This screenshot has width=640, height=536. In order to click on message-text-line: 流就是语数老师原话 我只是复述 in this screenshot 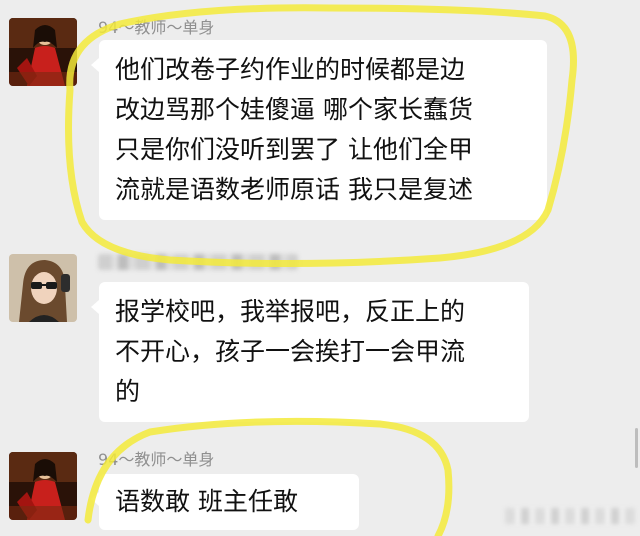, I will do `click(294, 189)`.